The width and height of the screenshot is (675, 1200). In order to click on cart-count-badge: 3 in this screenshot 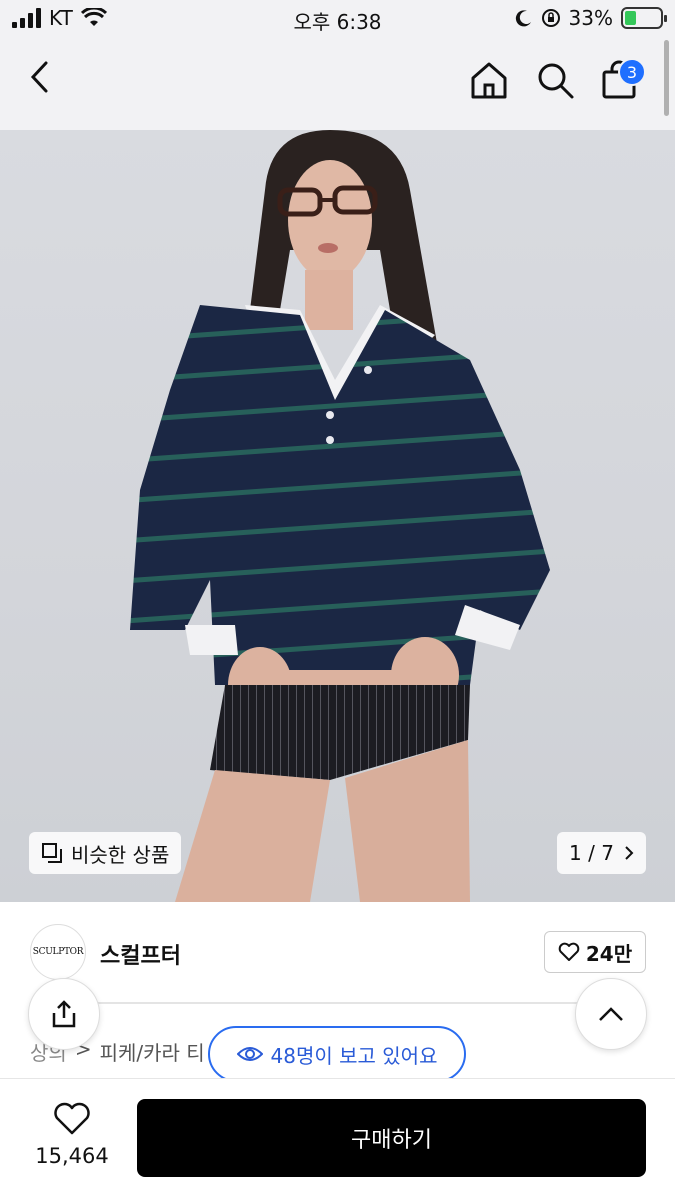, I will do `click(632, 72)`.